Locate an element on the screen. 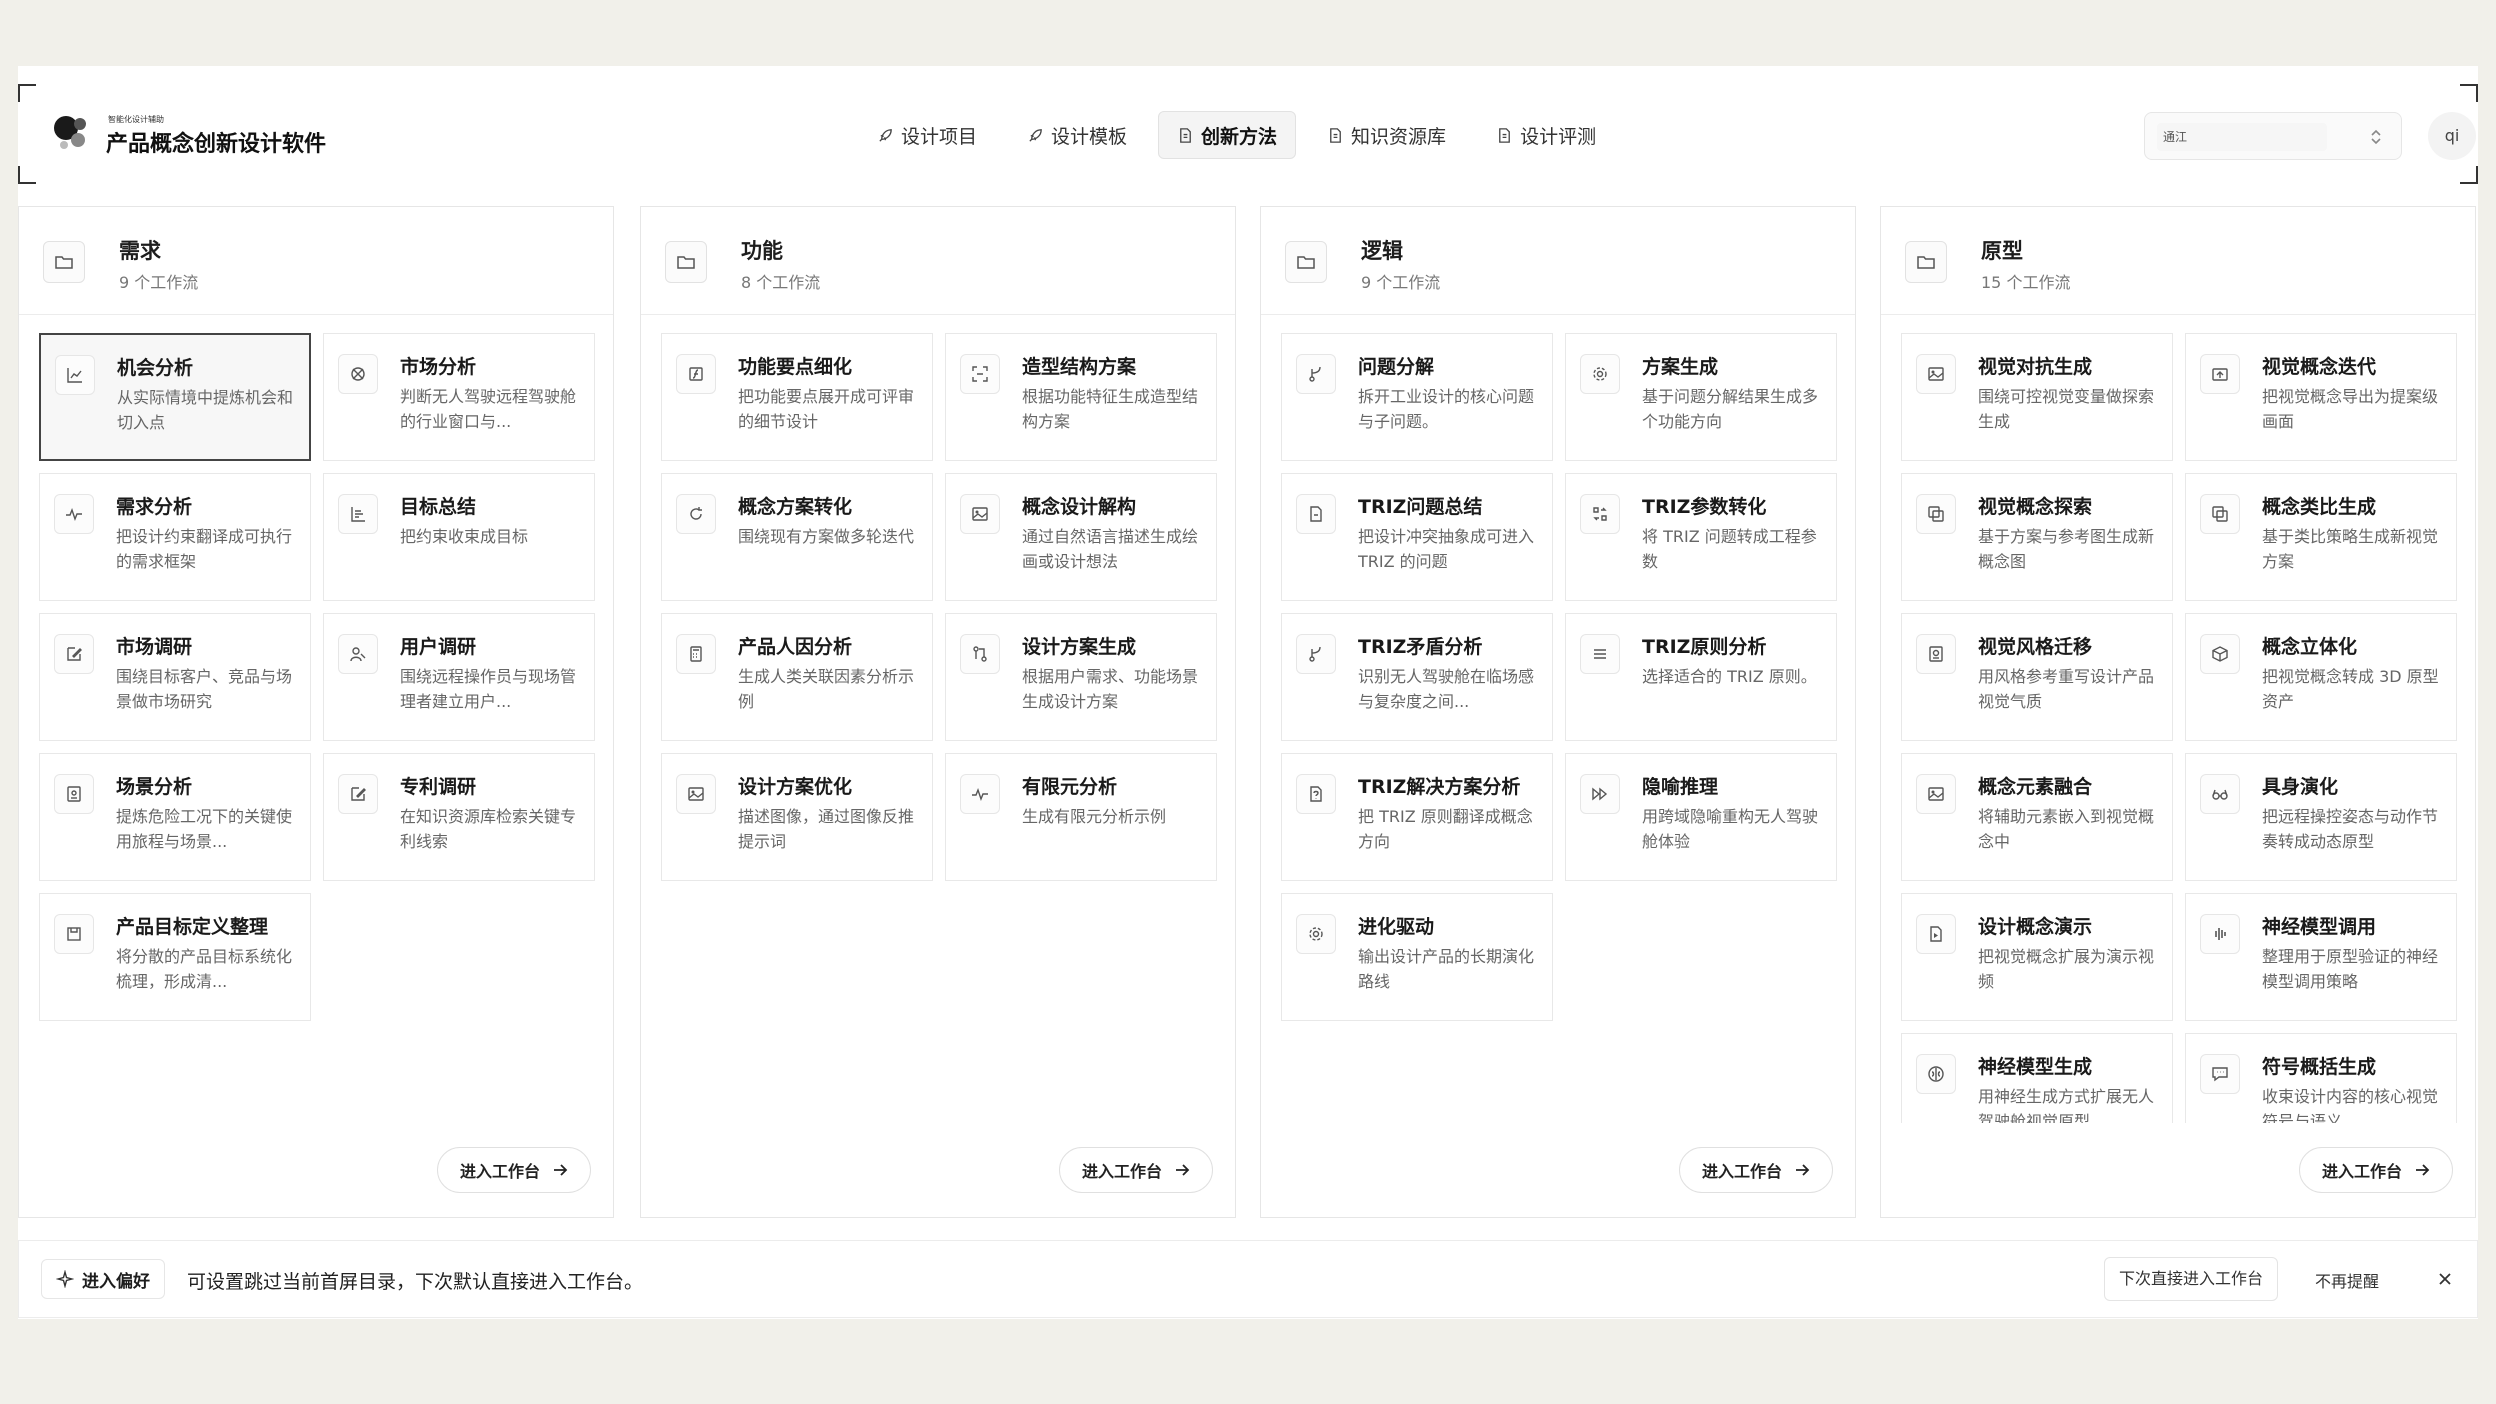 The image size is (2496, 1404). workflow-card: 概念立体化 把视觉概念转成 3D 原型资产 is located at coordinates (2321, 677).